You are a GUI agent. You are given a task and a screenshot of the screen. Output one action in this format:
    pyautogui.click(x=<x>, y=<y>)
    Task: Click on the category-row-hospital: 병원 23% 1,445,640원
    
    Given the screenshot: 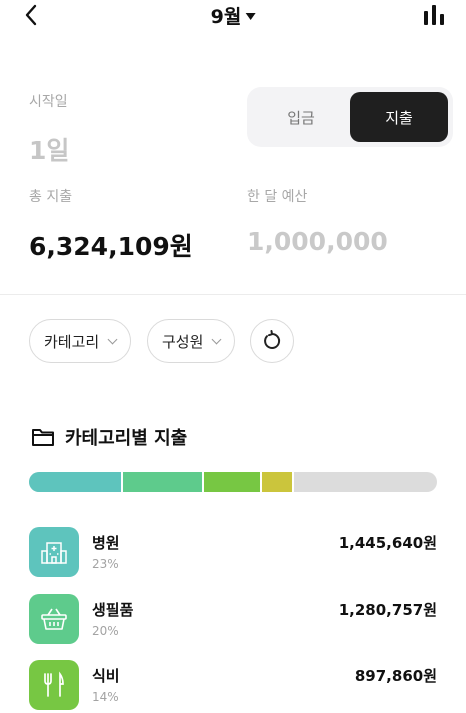 What is the action you would take?
    pyautogui.click(x=233, y=553)
    